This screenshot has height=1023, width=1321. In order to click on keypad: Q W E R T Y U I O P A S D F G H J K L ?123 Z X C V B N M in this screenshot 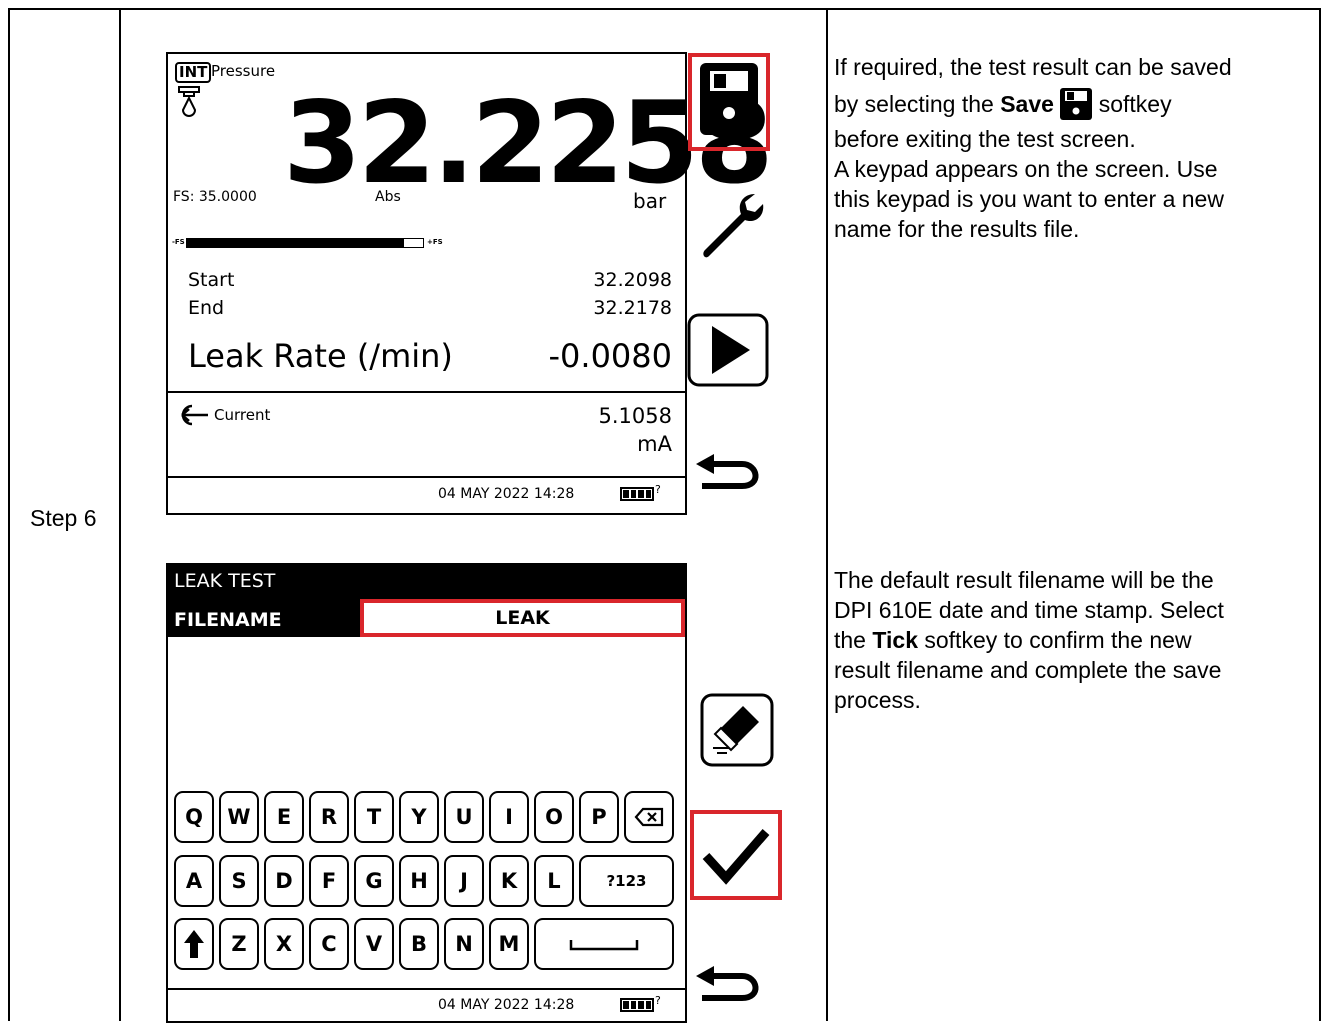, I will do `click(426, 891)`.